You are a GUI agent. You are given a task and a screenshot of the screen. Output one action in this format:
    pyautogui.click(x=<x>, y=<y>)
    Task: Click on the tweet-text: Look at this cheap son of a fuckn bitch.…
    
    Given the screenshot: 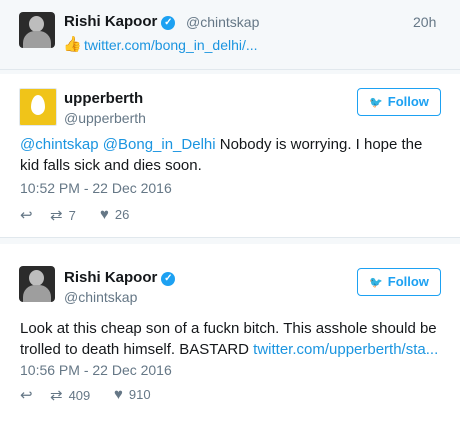 What is the action you would take?
    pyautogui.click(x=230, y=339)
    